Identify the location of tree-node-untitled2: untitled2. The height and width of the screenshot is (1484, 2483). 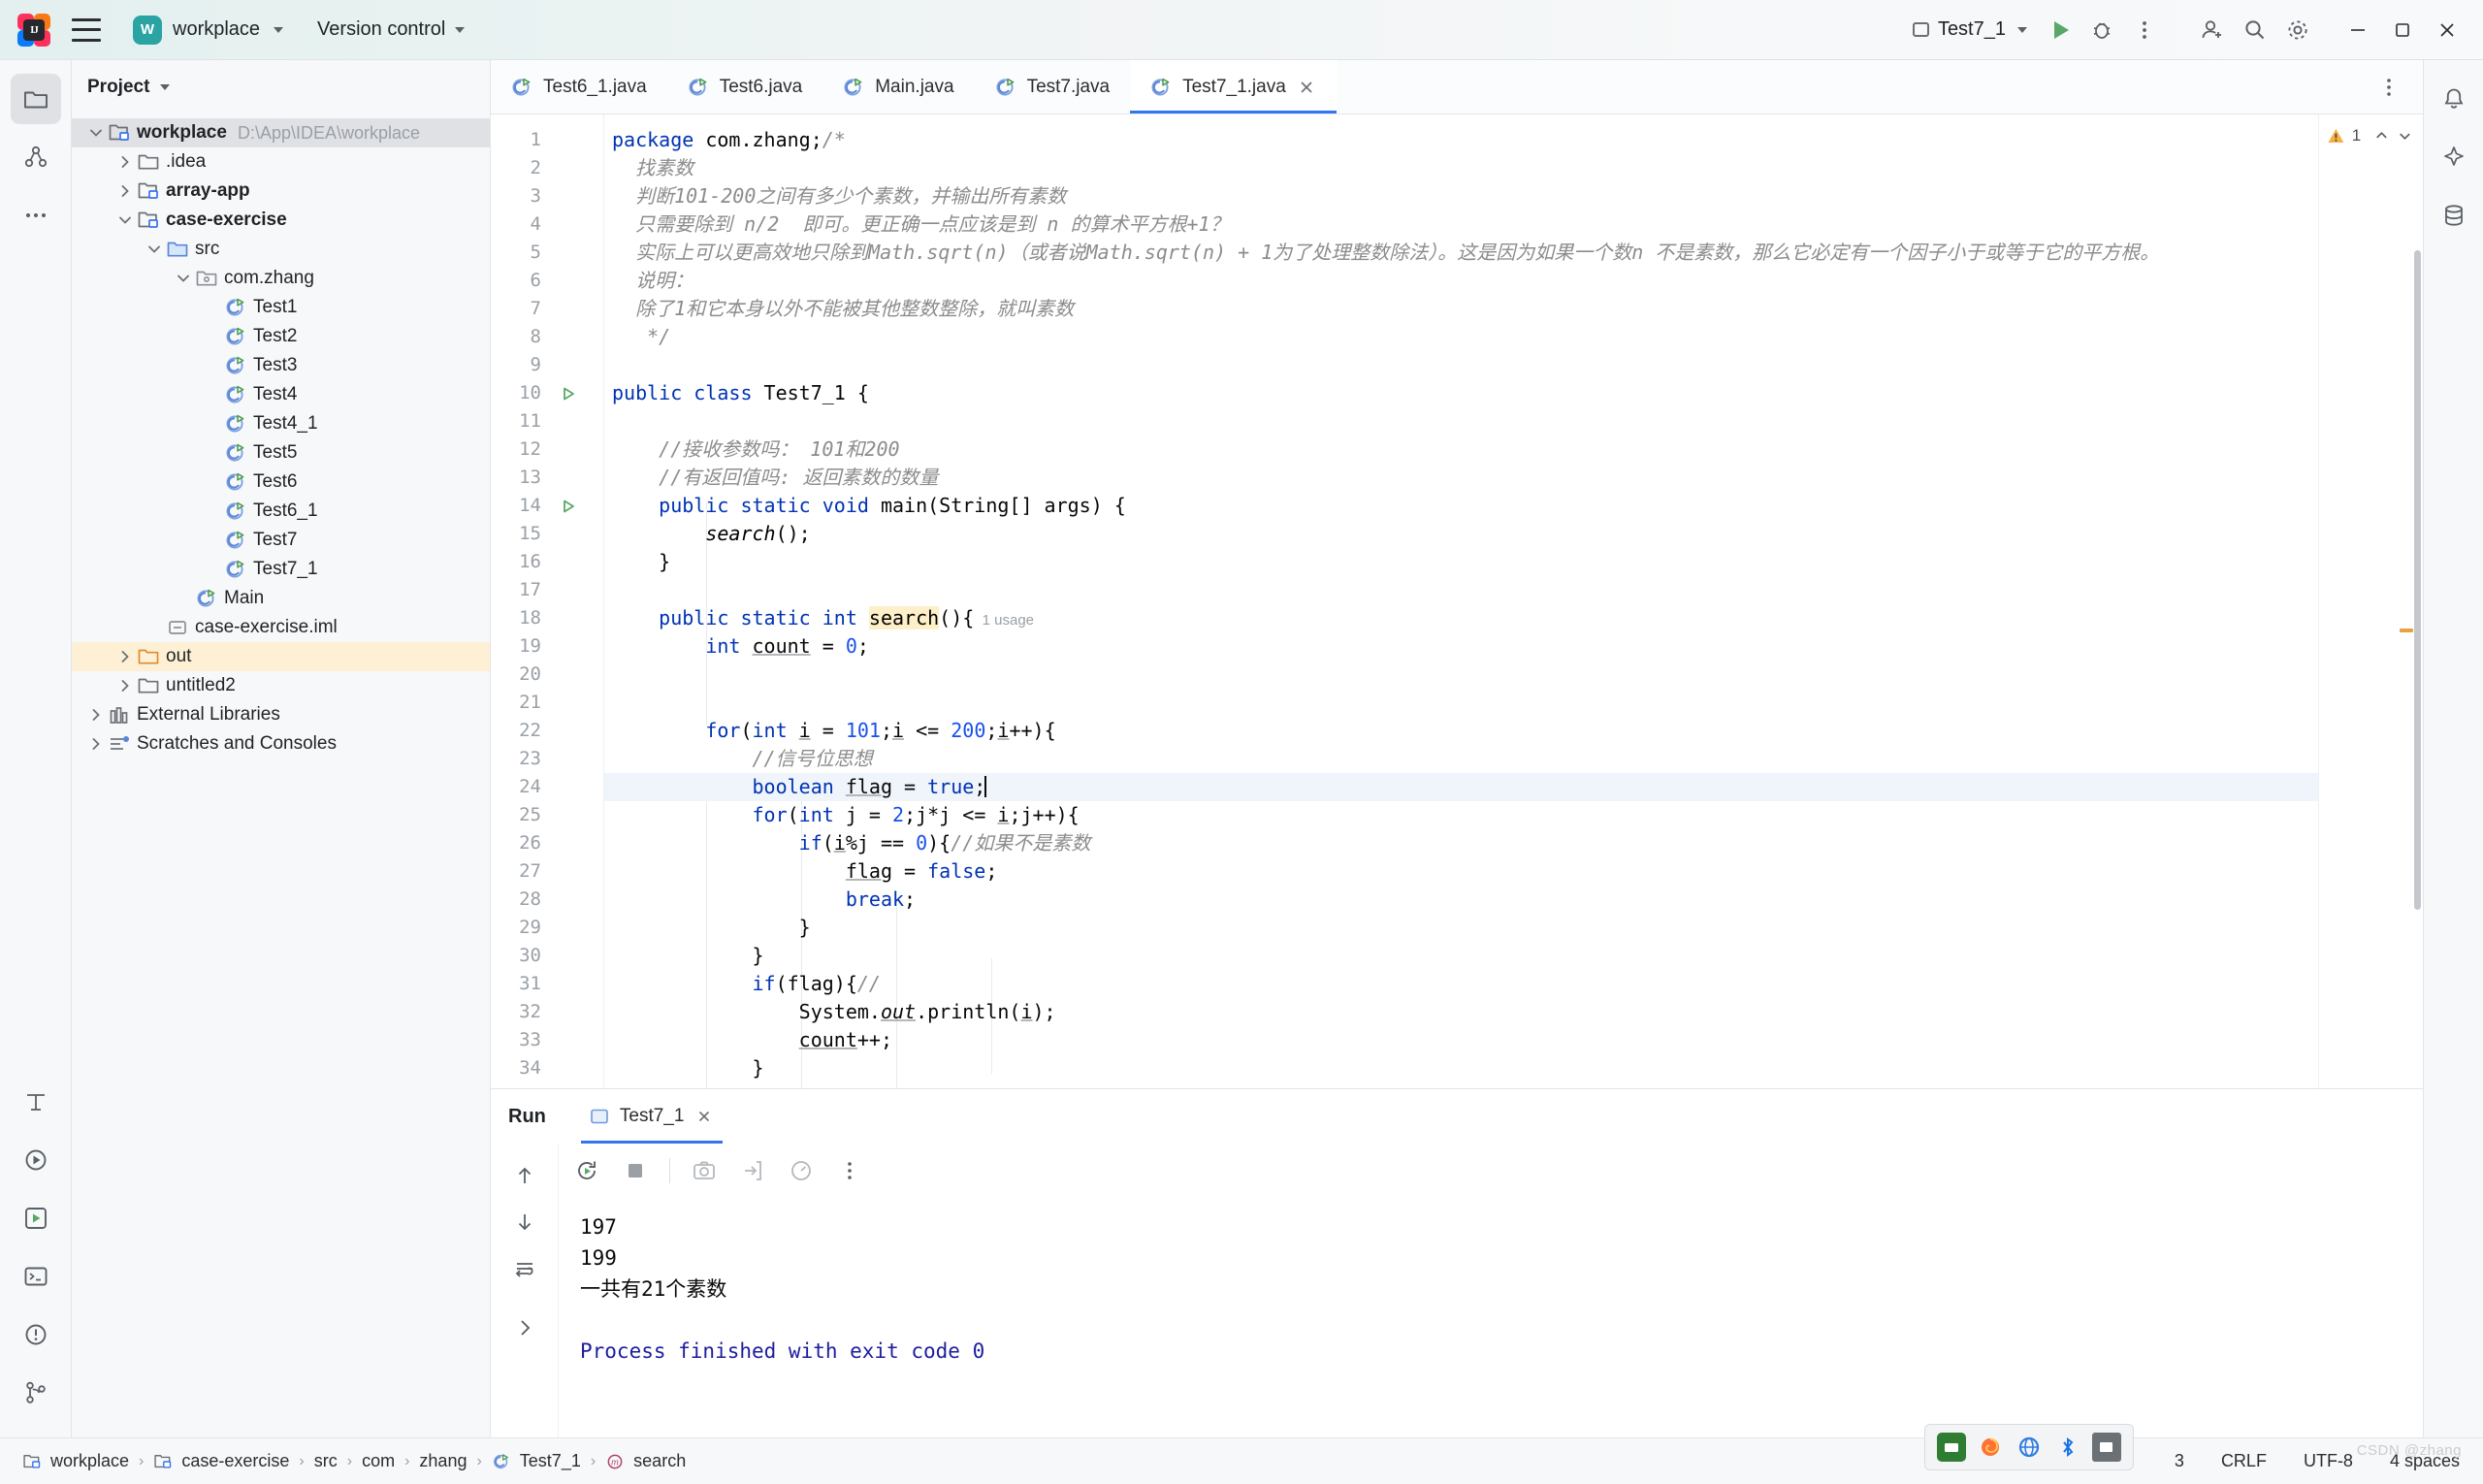
(281, 685).